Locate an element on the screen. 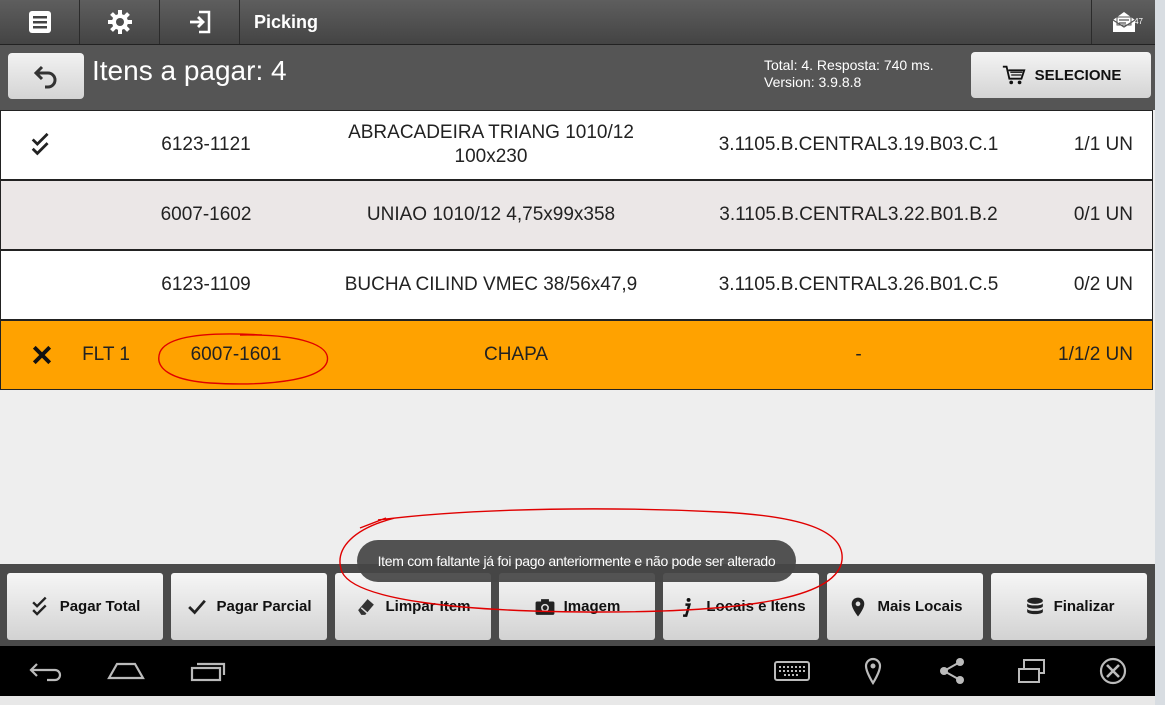 The width and height of the screenshot is (1165, 705). more-locations-button: Mais Locais is located at coordinates (905, 606).